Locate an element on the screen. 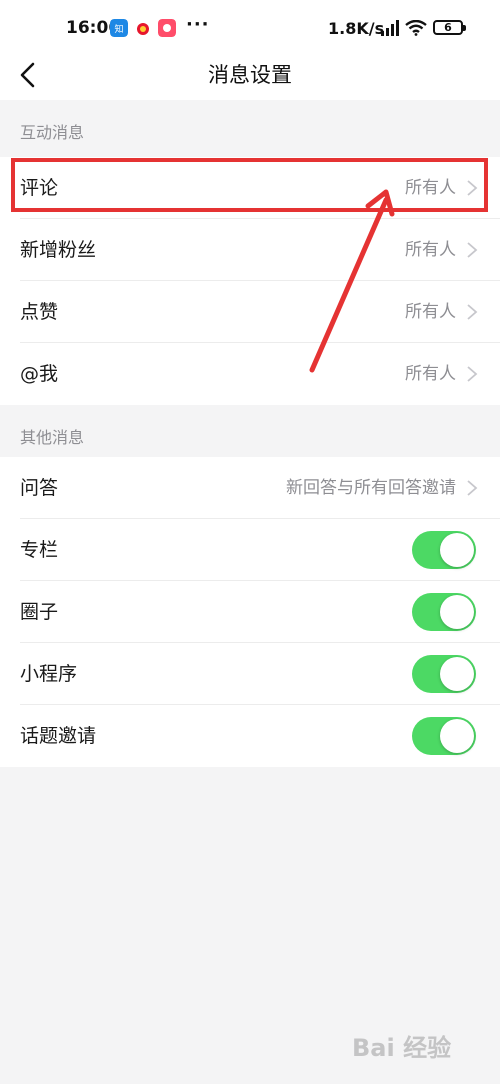  setting-row-mentions: @我 所有人 is located at coordinates (250, 374).